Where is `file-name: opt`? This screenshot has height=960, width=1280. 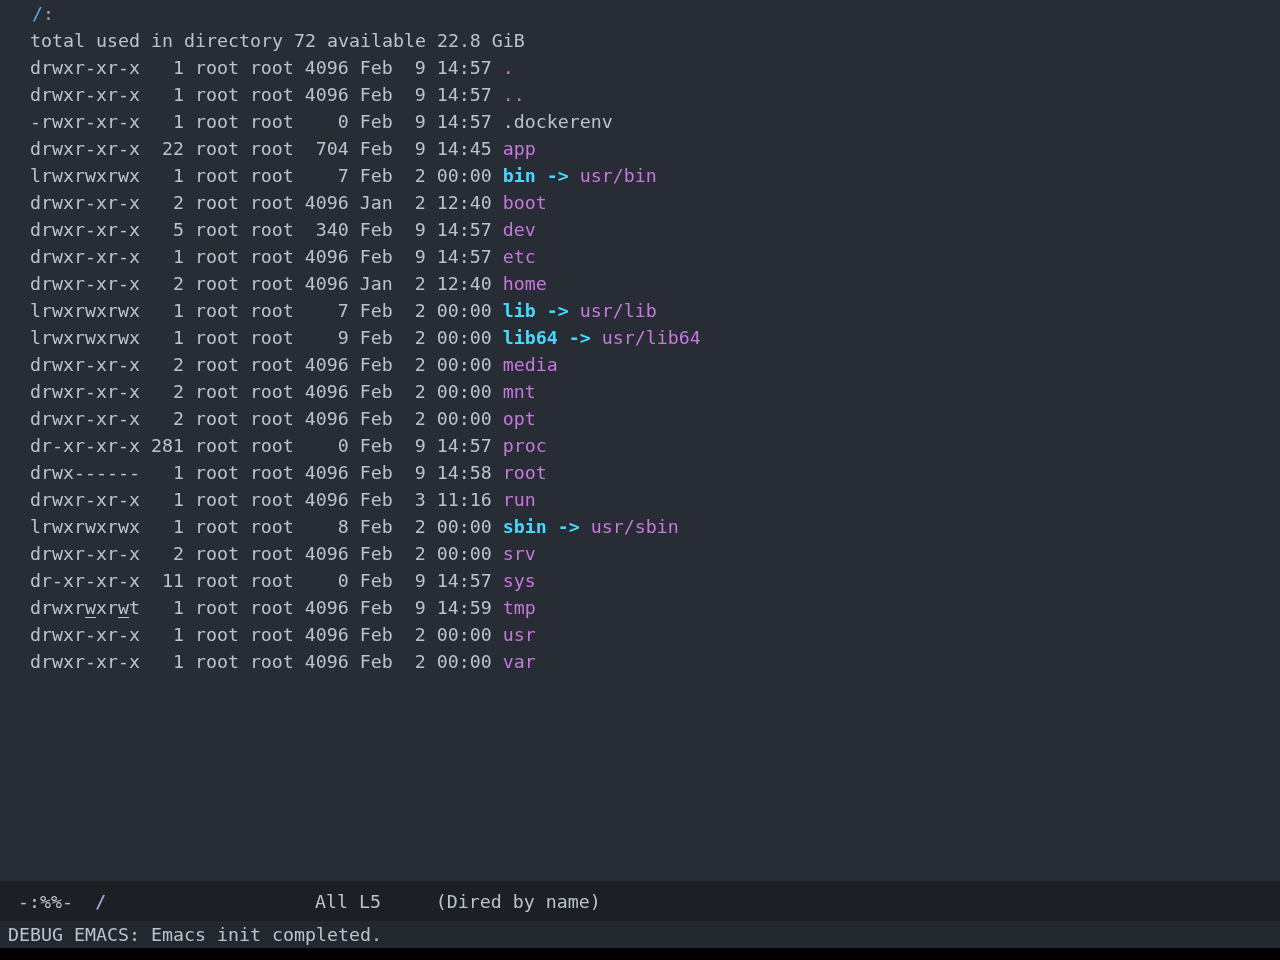 file-name: opt is located at coordinates (519, 418).